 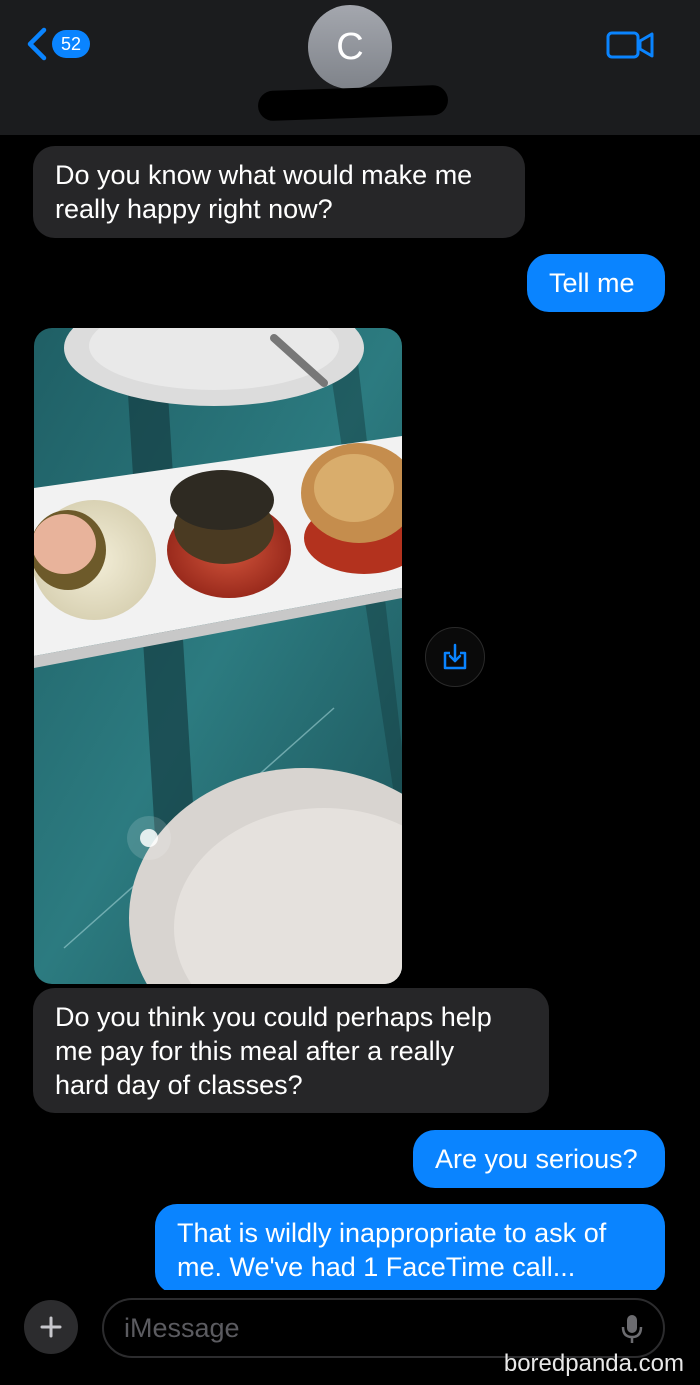 I want to click on download-icon, so click(x=455, y=656).